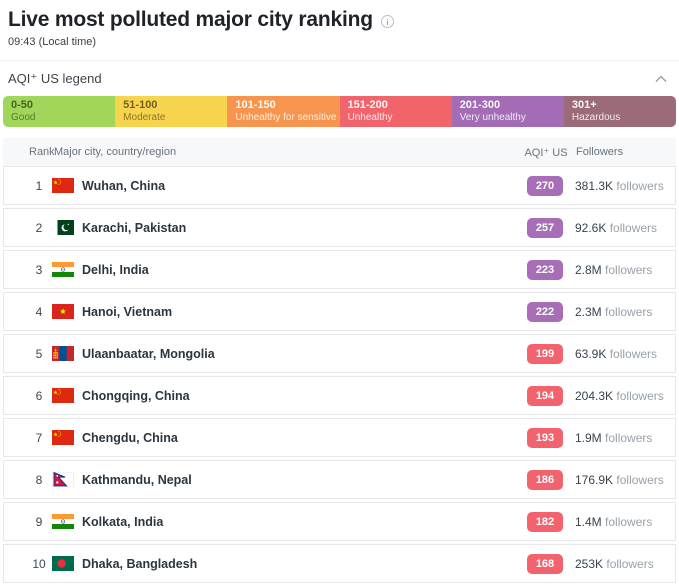  I want to click on aqi-badge: 186, so click(545, 479).